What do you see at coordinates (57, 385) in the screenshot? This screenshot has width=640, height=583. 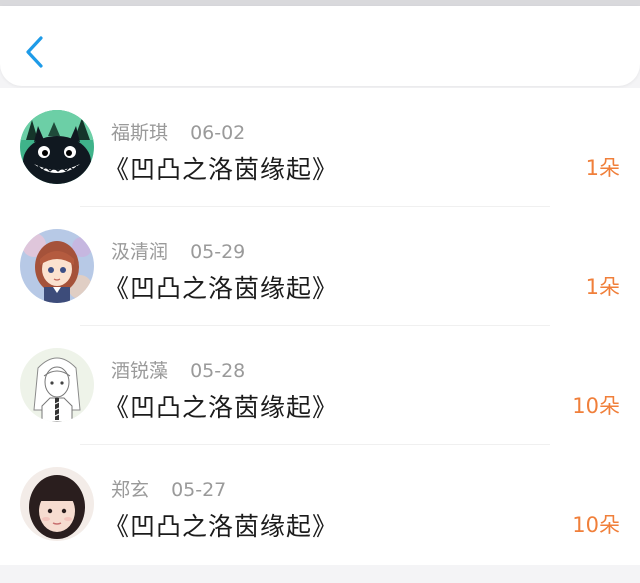 I see `sketch-girl-avatar` at bounding box center [57, 385].